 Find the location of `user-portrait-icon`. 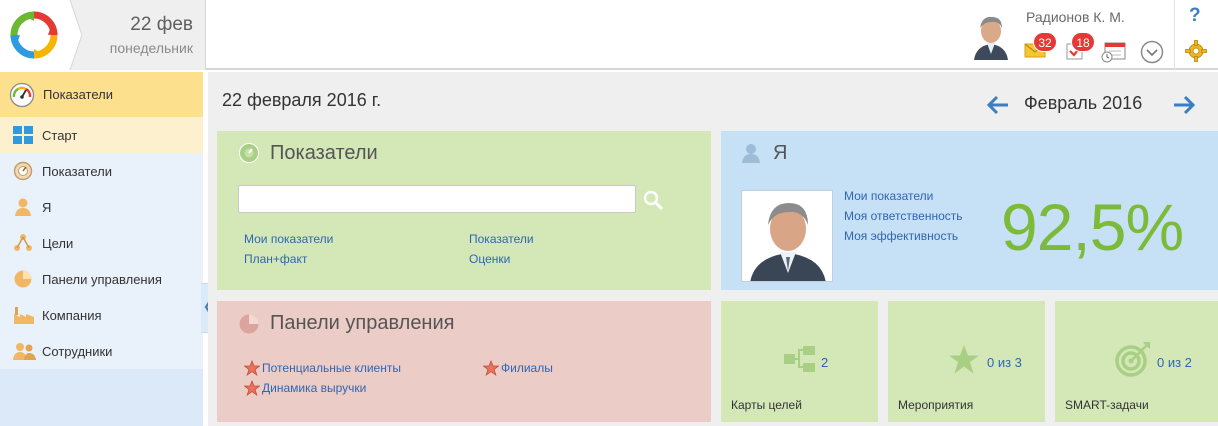

user-portrait-icon is located at coordinates (787, 236).